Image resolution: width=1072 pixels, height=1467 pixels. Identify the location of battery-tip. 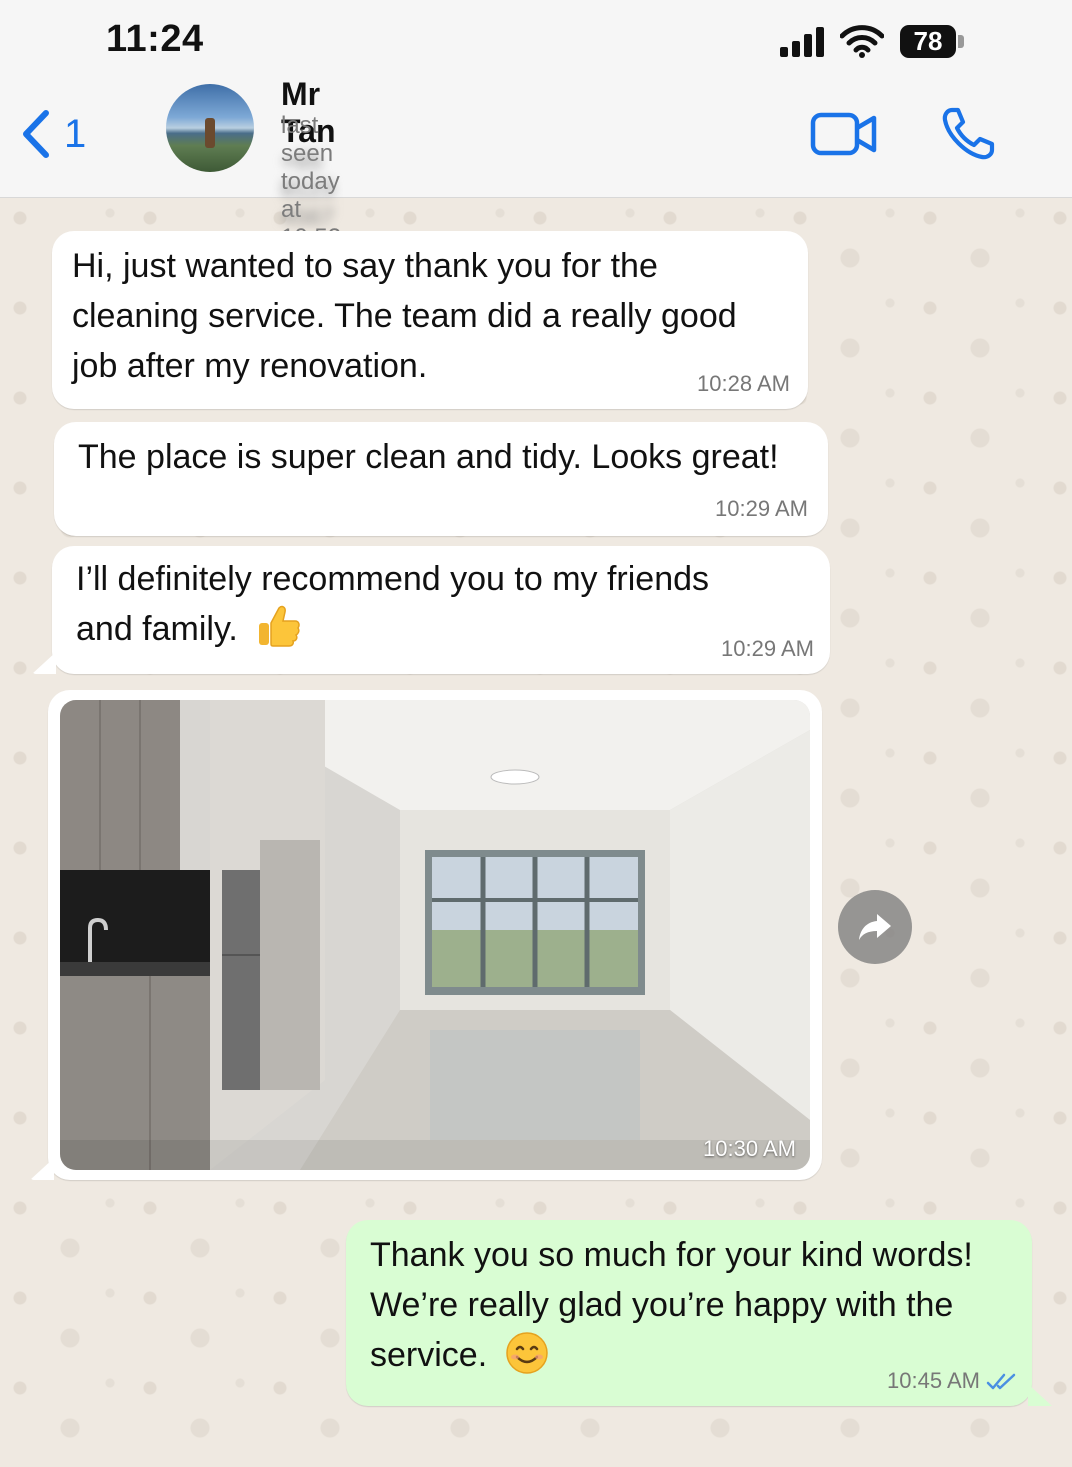
(961, 41).